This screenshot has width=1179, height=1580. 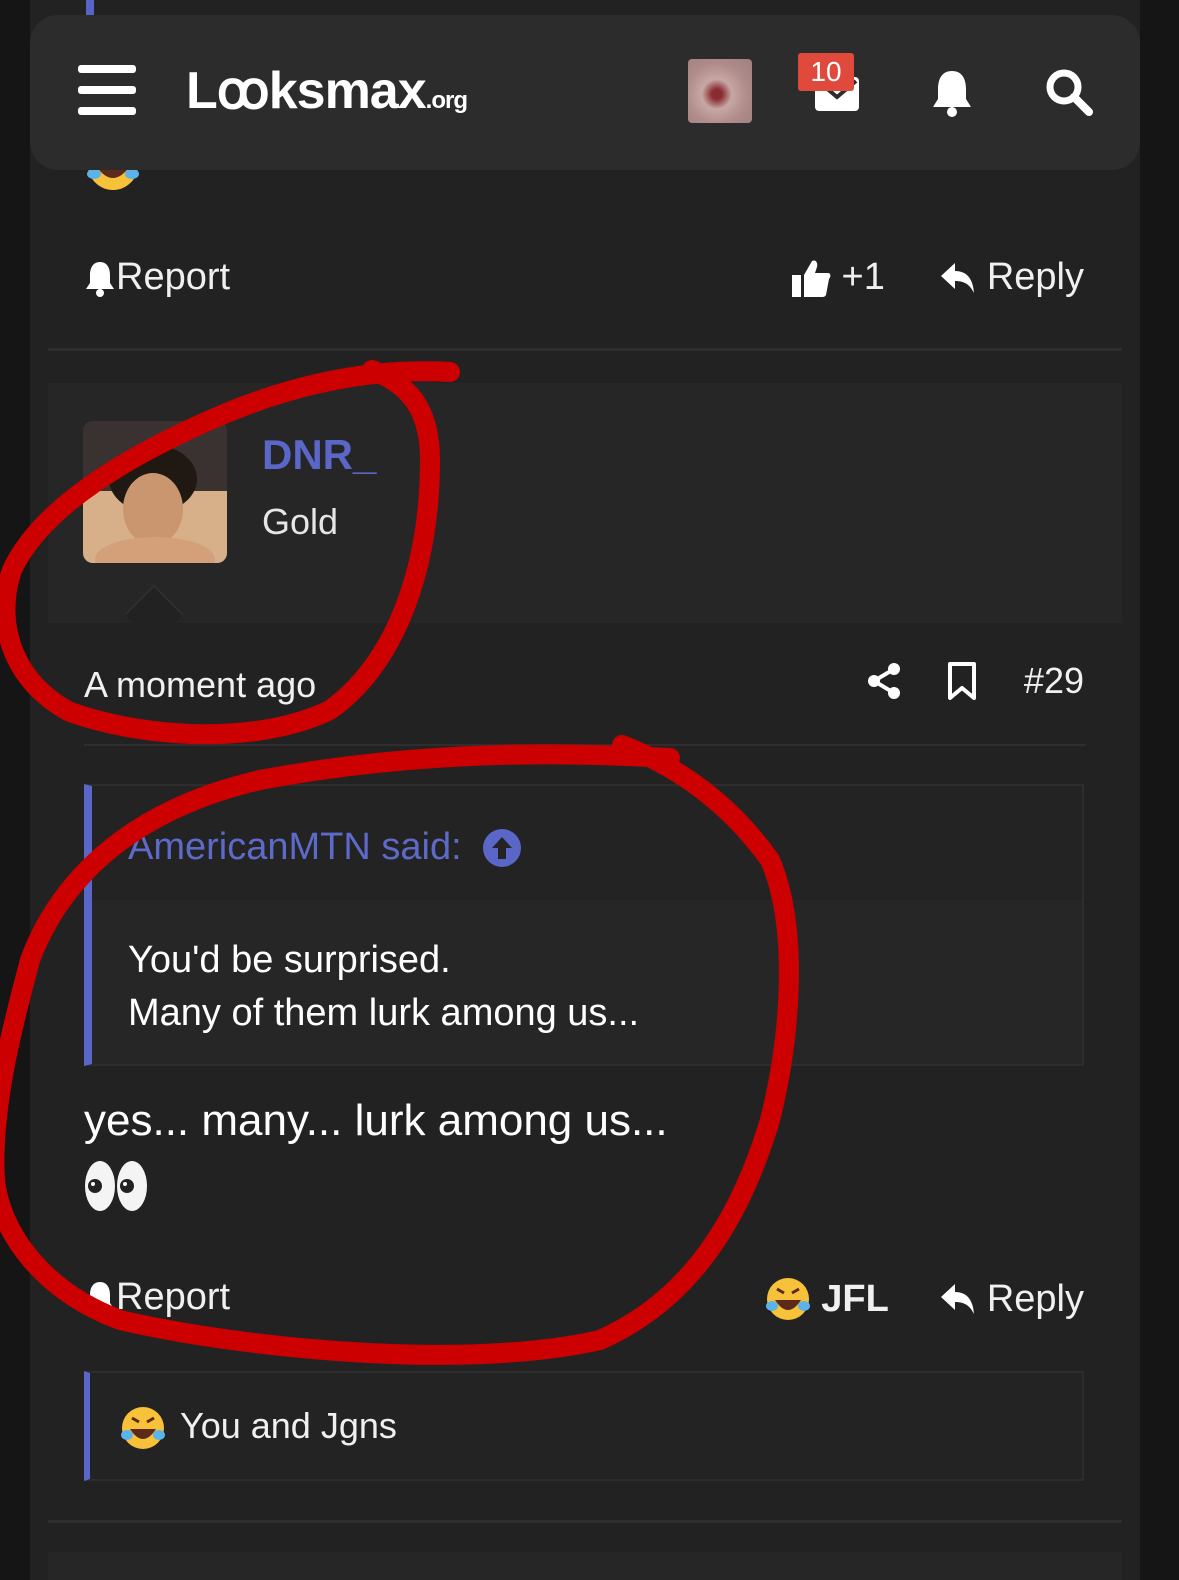 What do you see at coordinates (585, 503) in the screenshot?
I see `post-user-header: DNR_ Gold` at bounding box center [585, 503].